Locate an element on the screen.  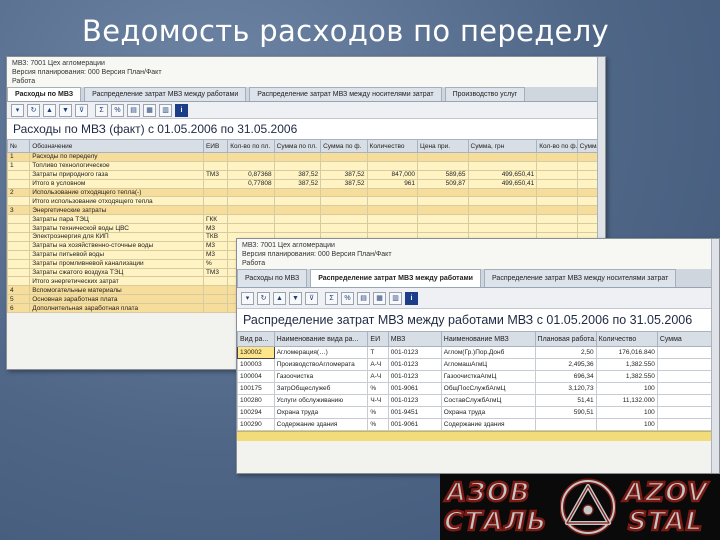
col-header: № is located at coordinates (19, 146).